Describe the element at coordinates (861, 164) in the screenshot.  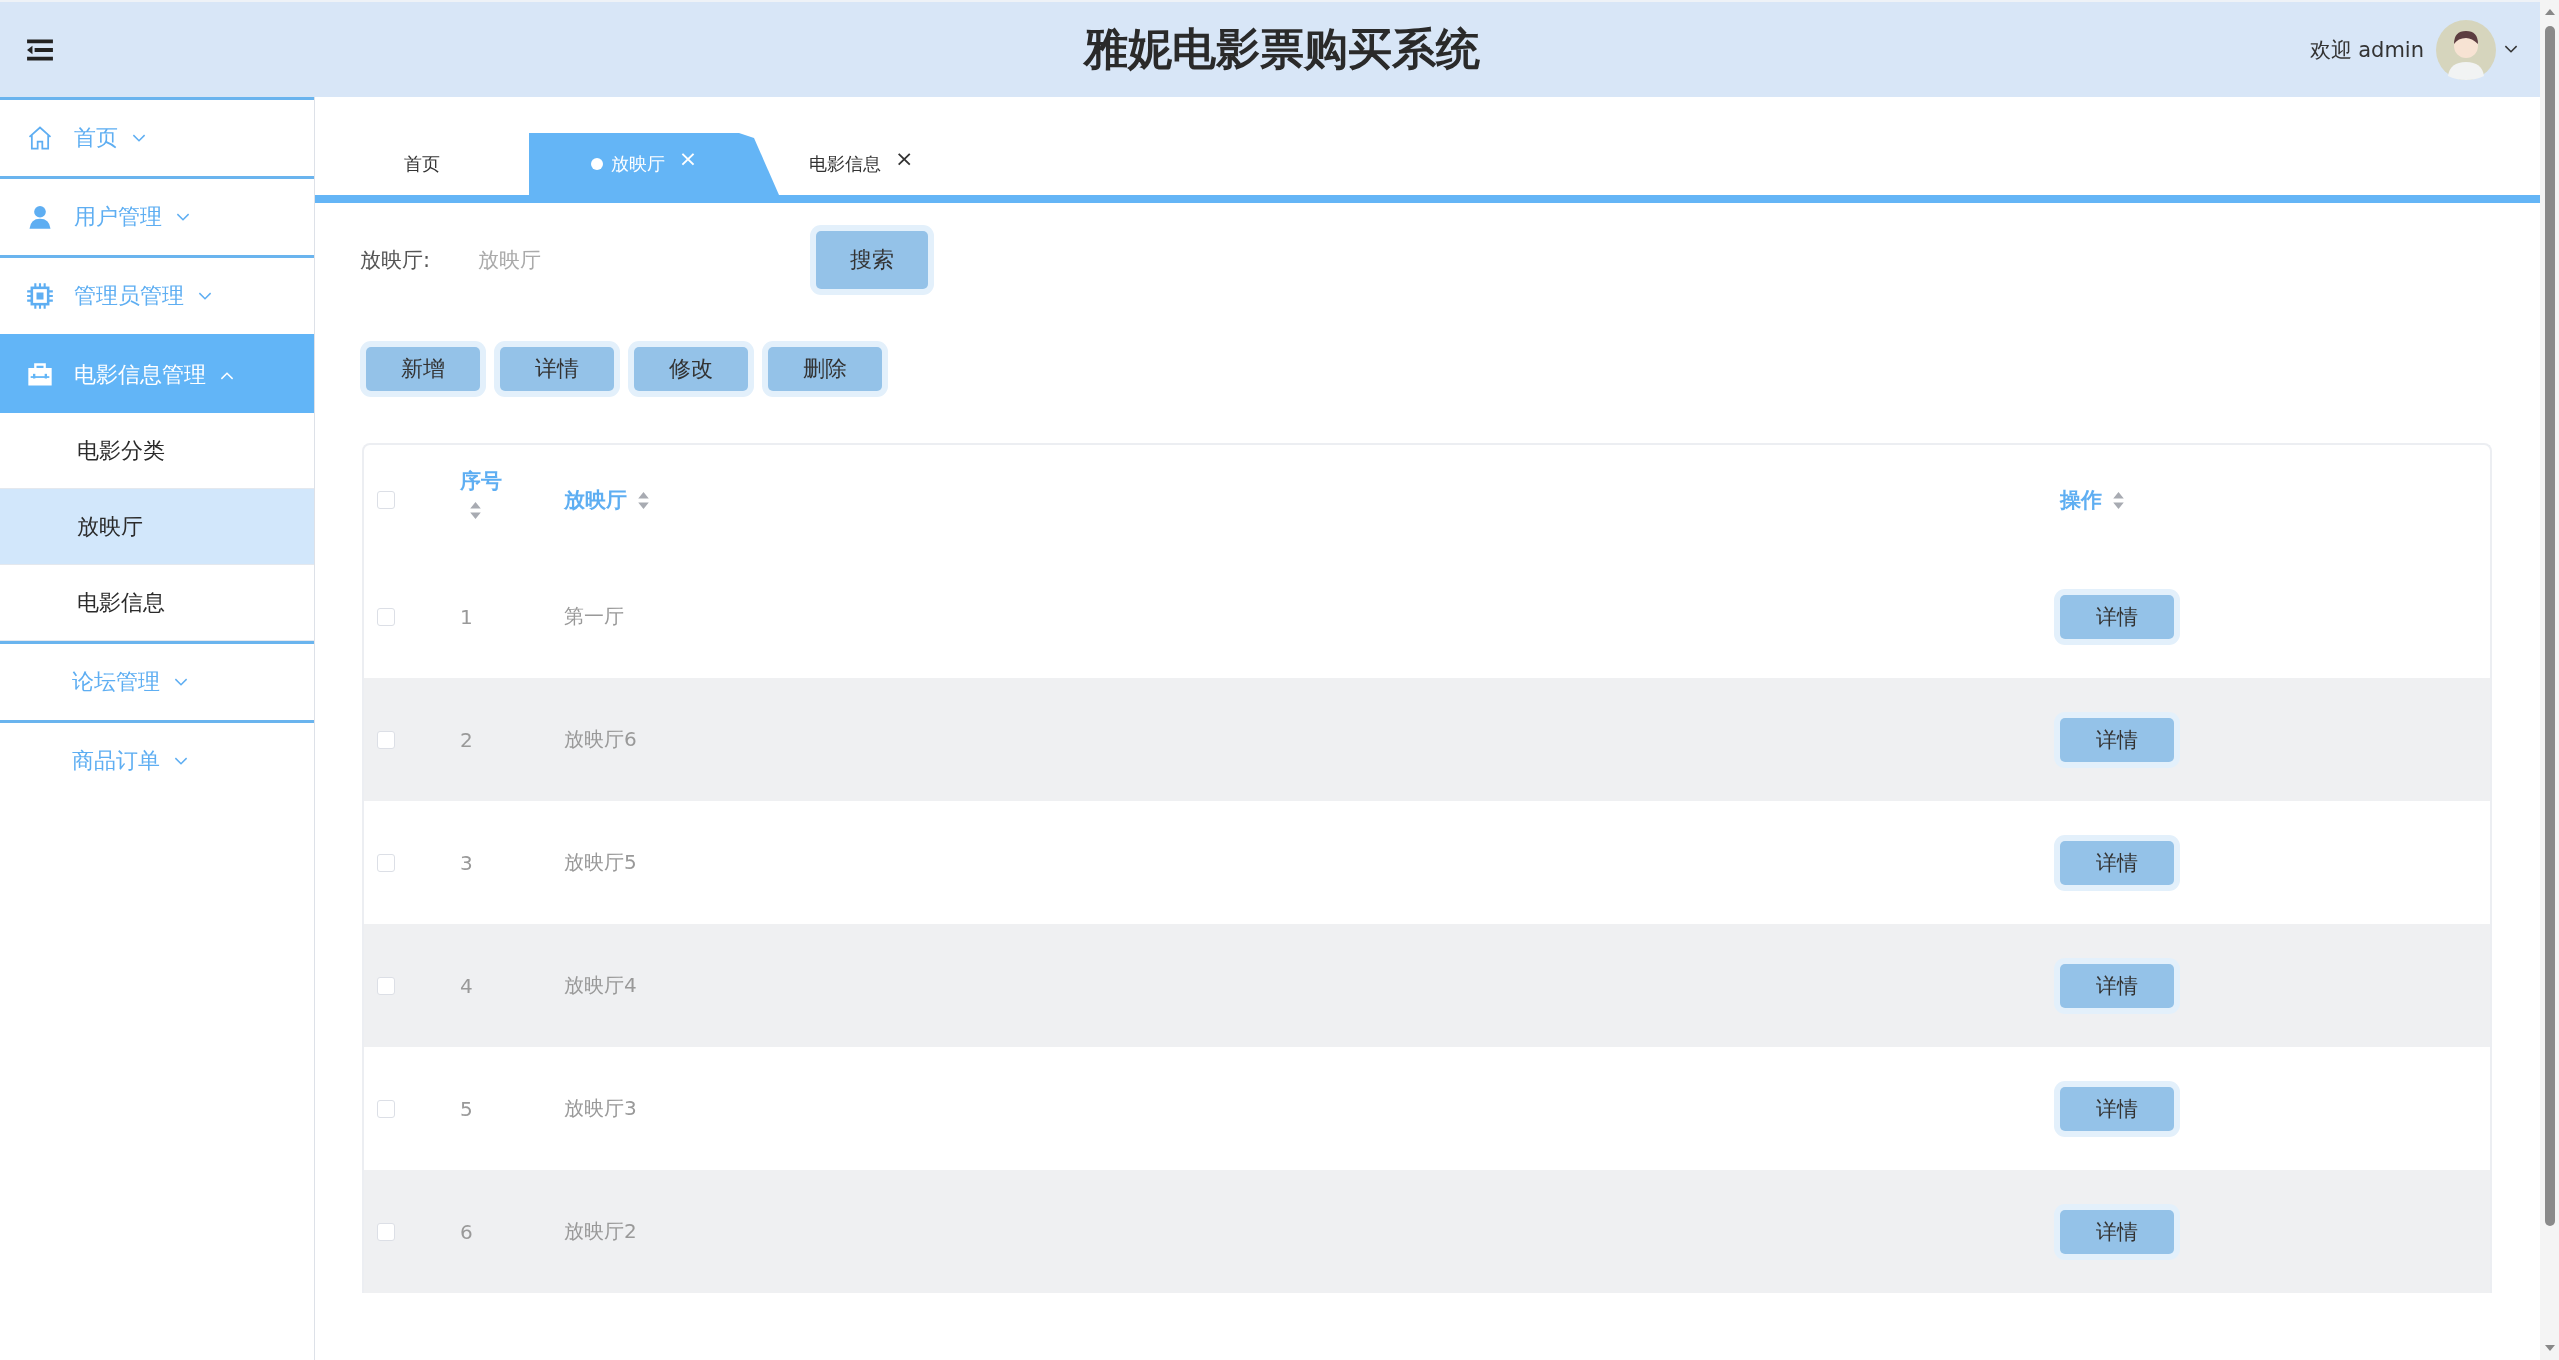
I see `tab: 电影信息 ×` at that location.